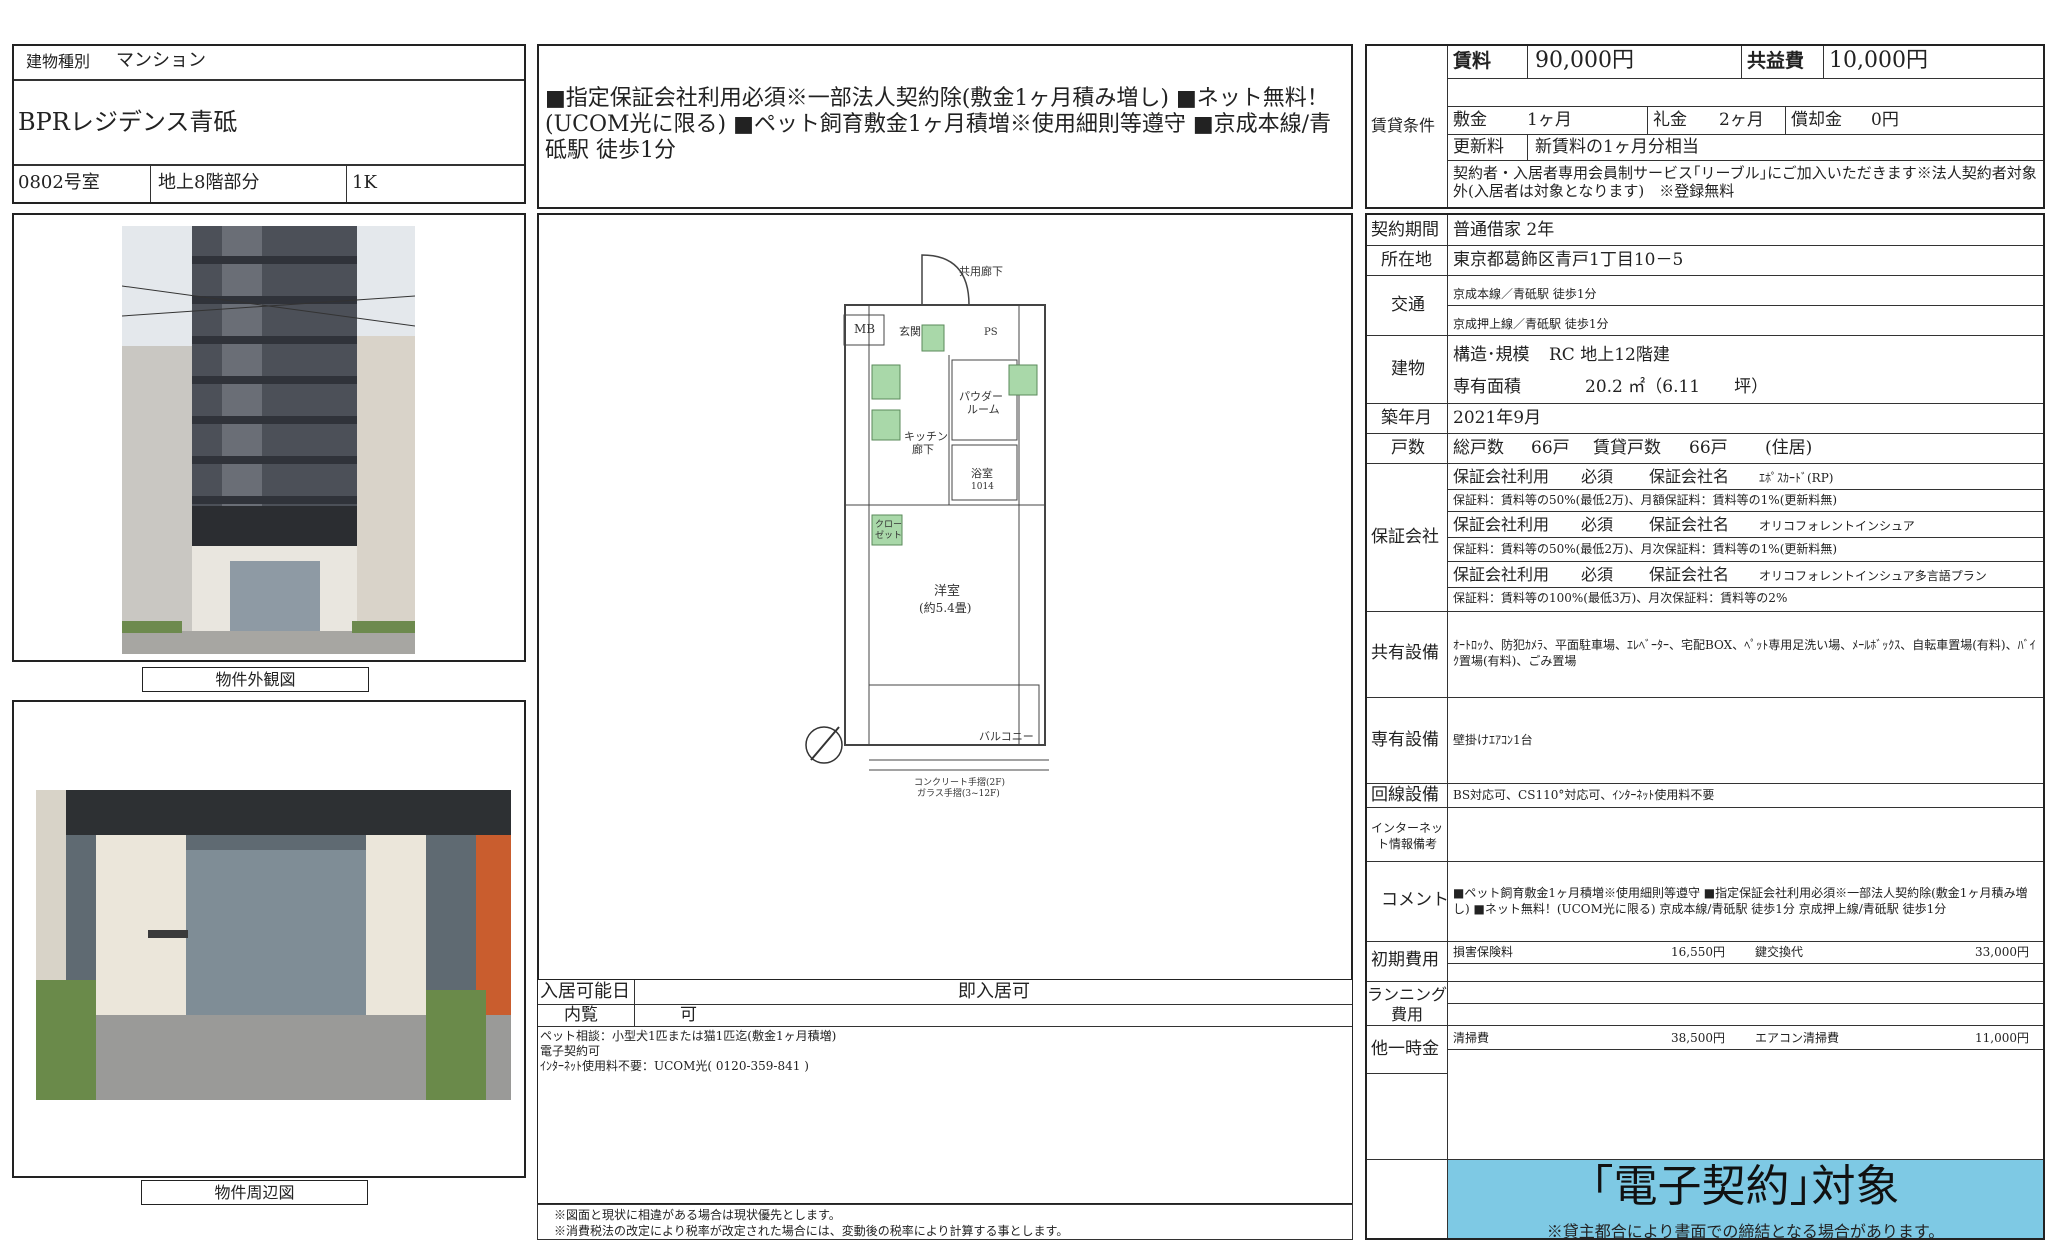  I want to click on amortization-label: 償却金, so click(1816, 120).